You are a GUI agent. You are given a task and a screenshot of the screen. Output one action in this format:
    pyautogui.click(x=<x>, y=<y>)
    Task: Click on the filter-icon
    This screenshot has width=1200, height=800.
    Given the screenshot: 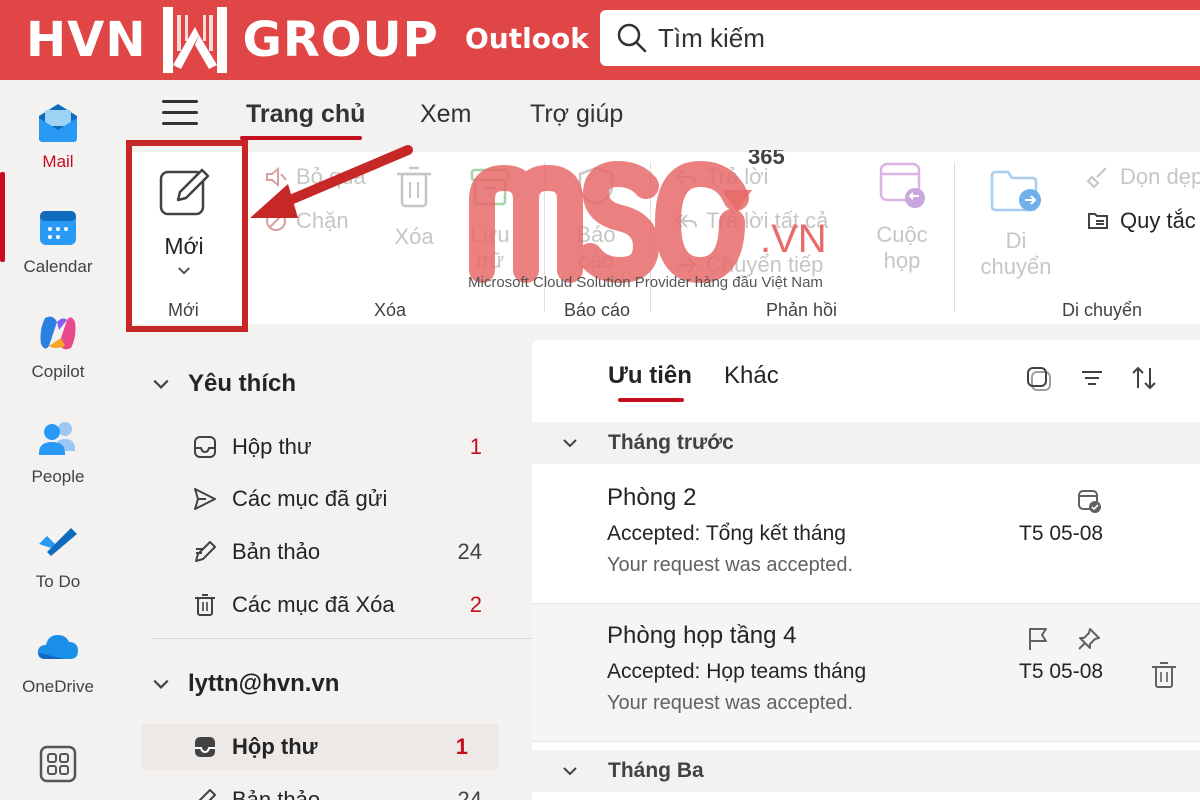 What is the action you would take?
    pyautogui.click(x=1092, y=378)
    